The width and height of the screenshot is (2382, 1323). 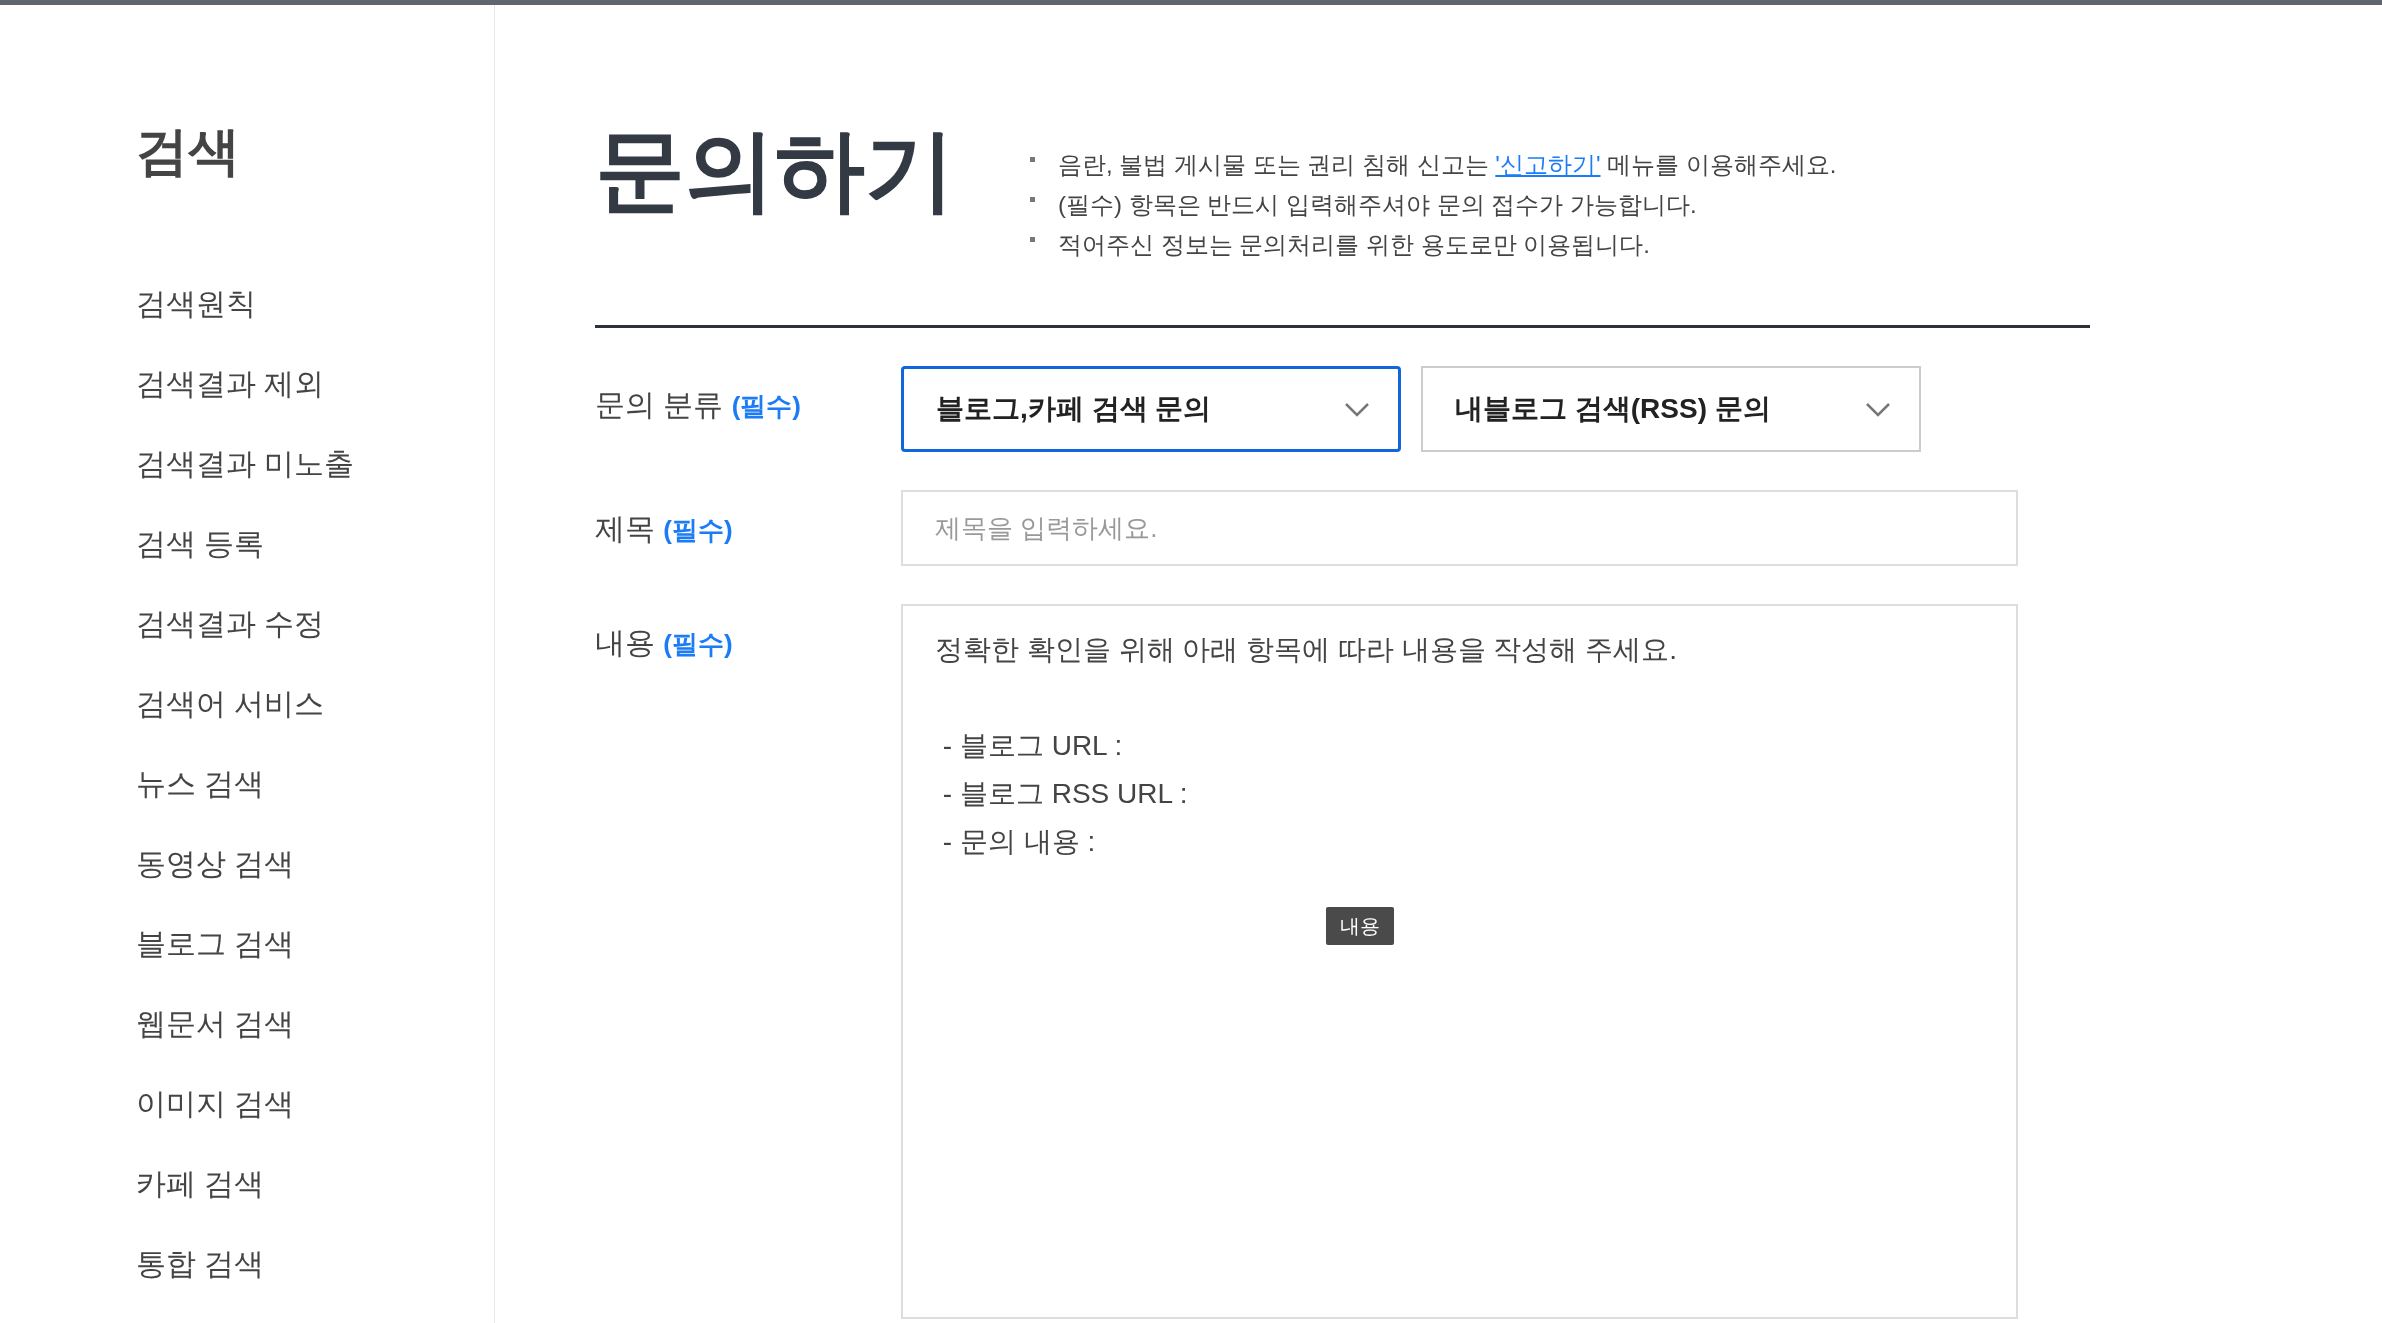 I want to click on field-label: 내용 (필수), so click(x=664, y=643).